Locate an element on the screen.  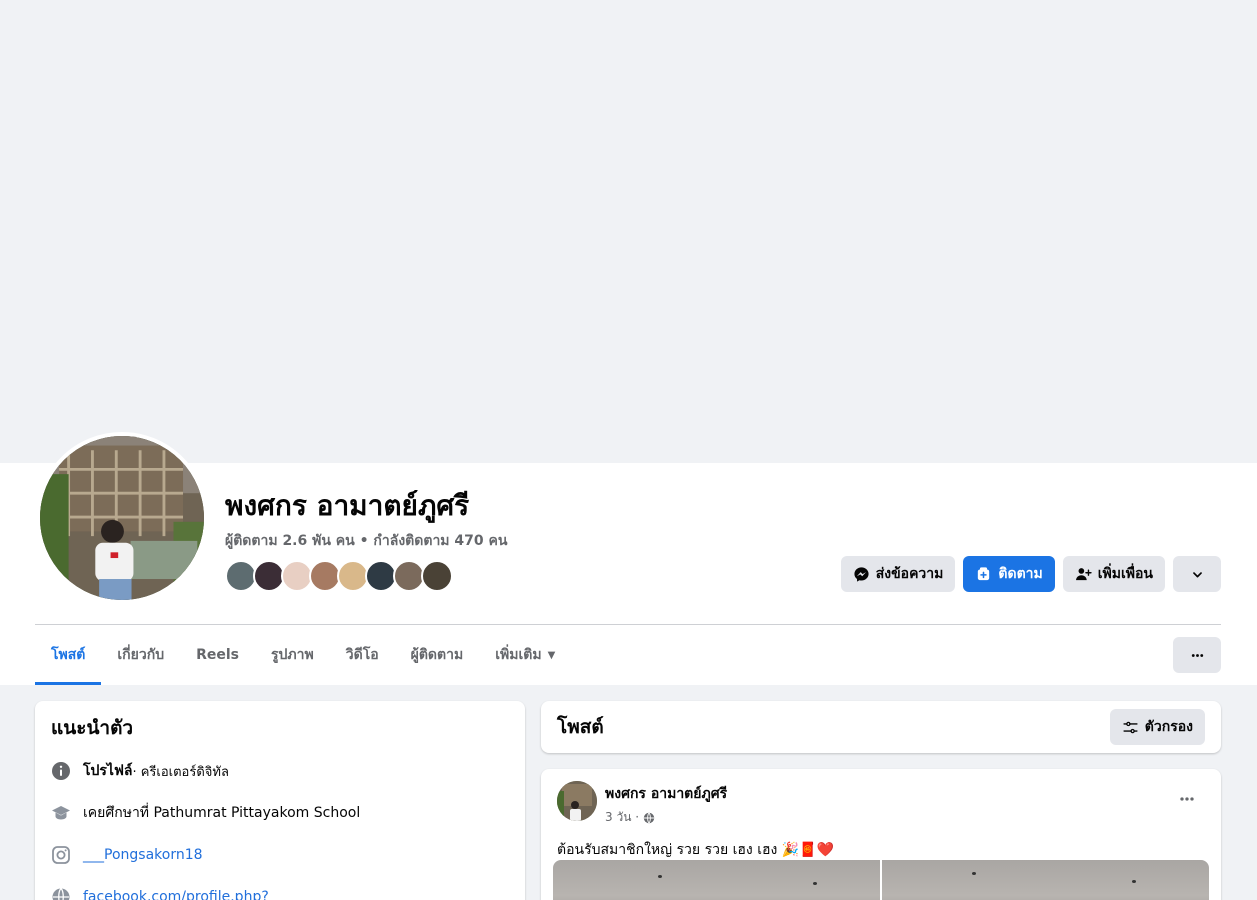
profile-actions: ส่งข้อความ ติดตาม เพิ่มเพื่อน is located at coordinates (1030, 574).